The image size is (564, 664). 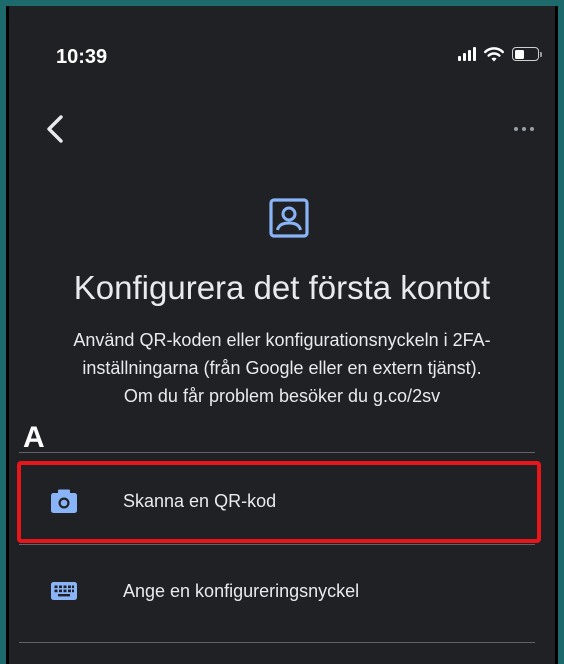 I want to click on enter-setup-key-option: Ange en konfigureringsnyckel, so click(x=277, y=591).